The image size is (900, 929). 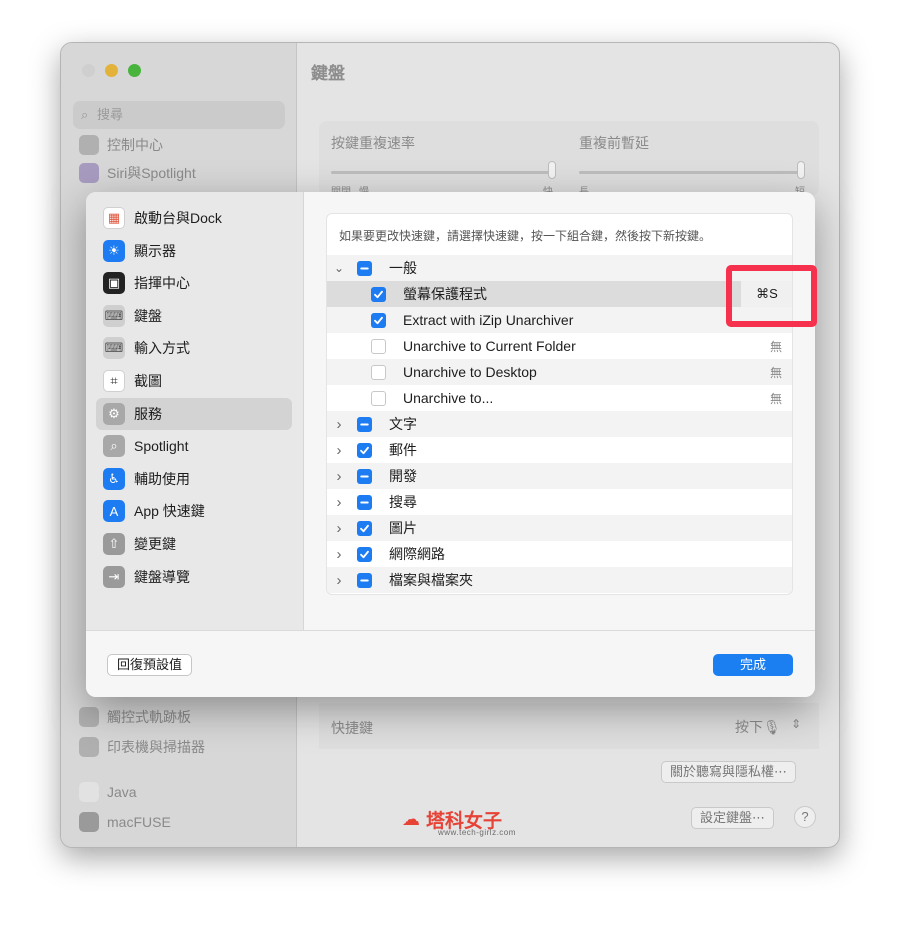 What do you see at coordinates (559, 554) in the screenshot?
I see `service-row: › 網際網路` at bounding box center [559, 554].